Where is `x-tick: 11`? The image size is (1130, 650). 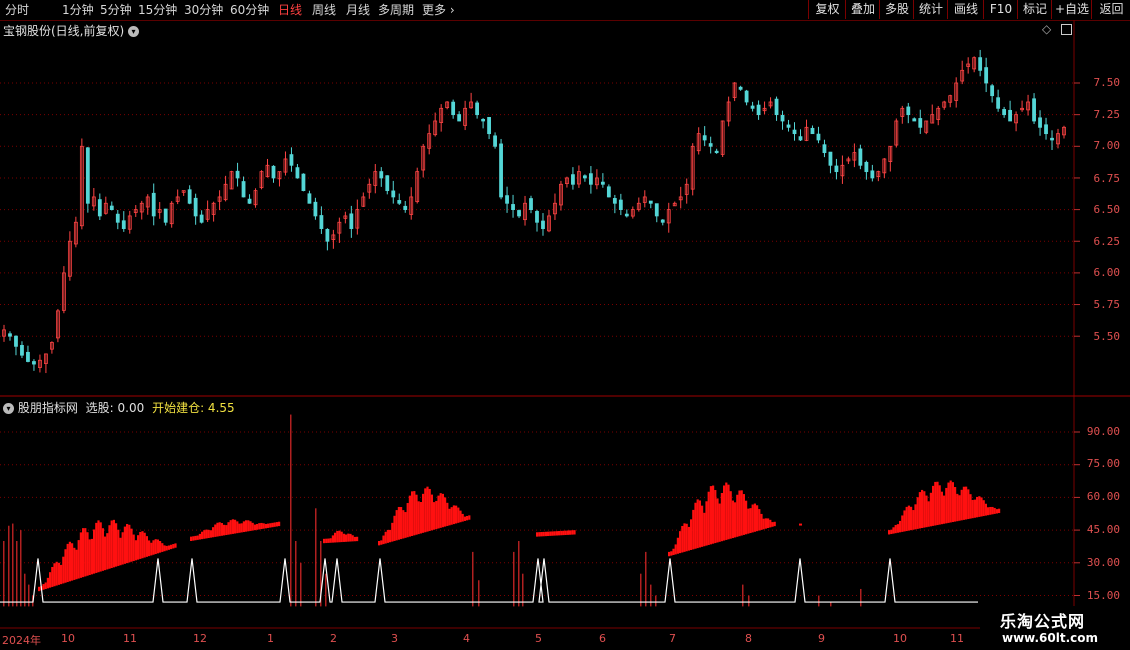
x-tick: 11 is located at coordinates (957, 638).